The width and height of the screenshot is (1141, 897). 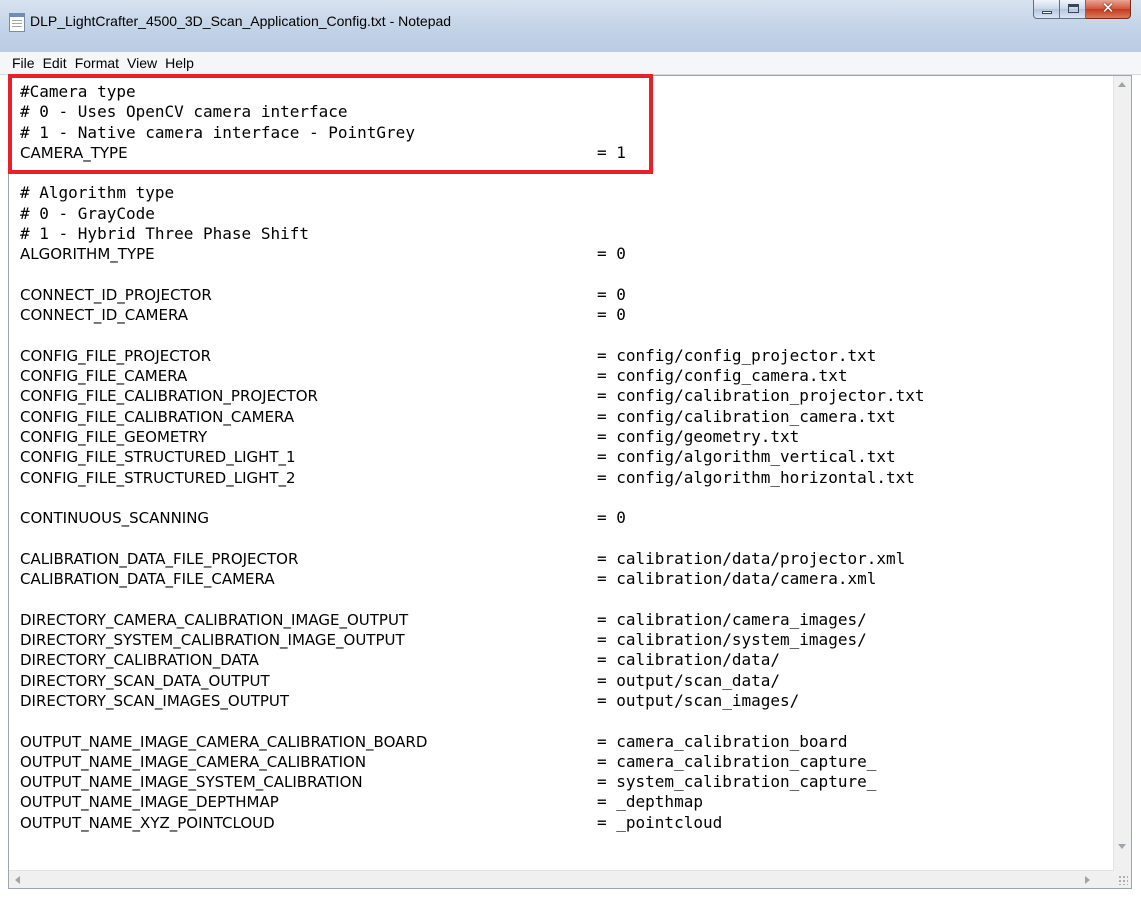 What do you see at coordinates (732, 619) in the screenshot?
I see `config-value: = calibration/camera_images/` at bounding box center [732, 619].